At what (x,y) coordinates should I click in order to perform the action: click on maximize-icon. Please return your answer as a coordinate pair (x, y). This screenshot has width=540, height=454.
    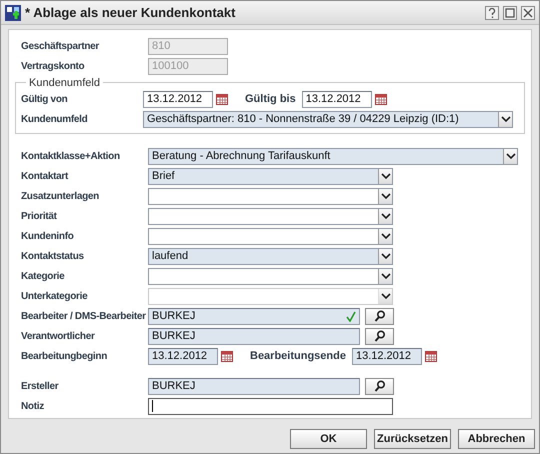
    Looking at the image, I should click on (510, 13).